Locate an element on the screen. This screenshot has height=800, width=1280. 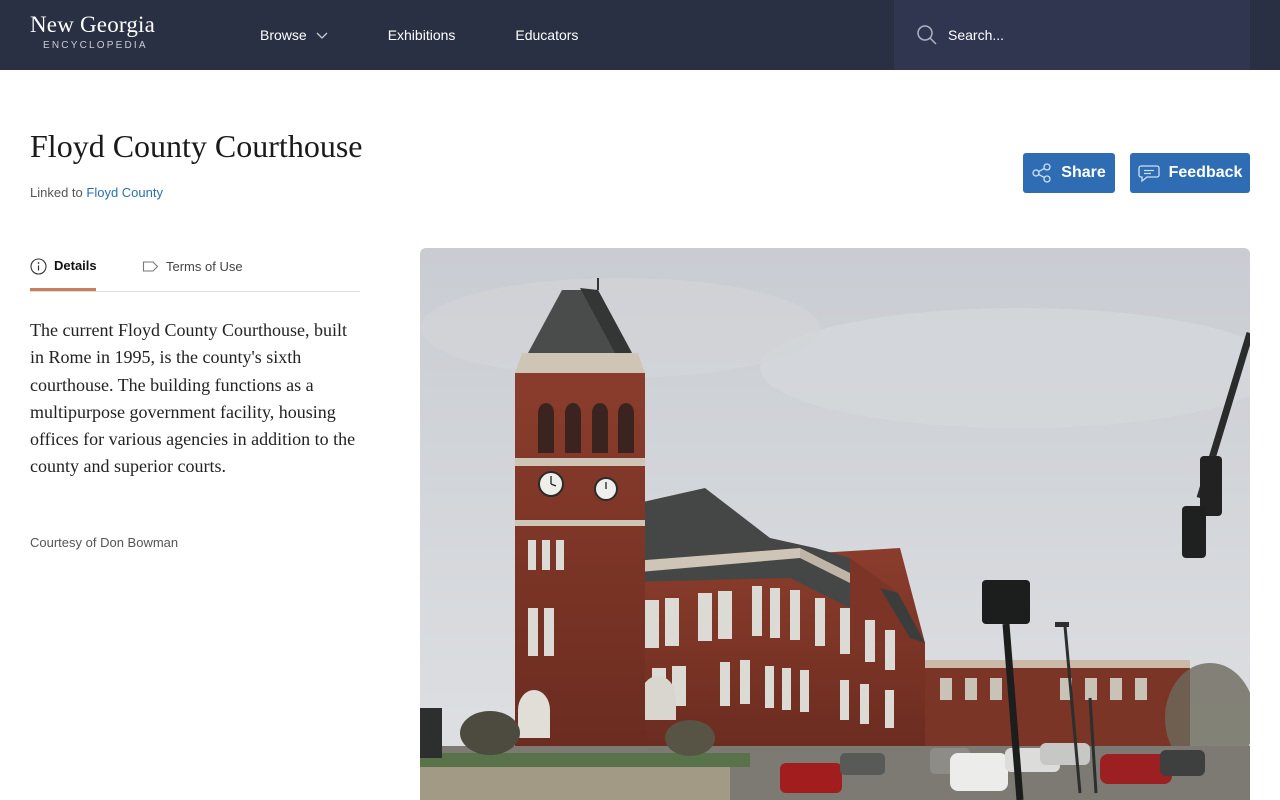
nav-educators-label: Educators is located at coordinates (547, 35).